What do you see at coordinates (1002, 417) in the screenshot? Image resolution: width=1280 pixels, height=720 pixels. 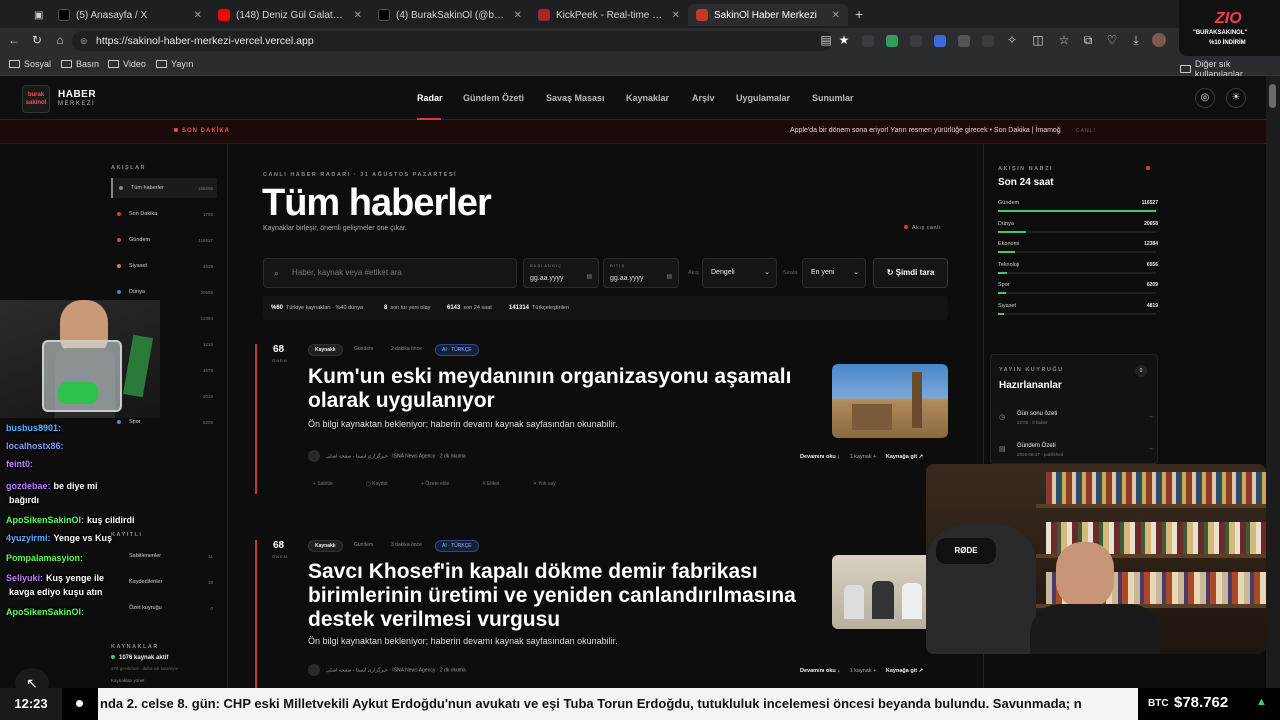 I see `clock-icon: ◷` at bounding box center [1002, 417].